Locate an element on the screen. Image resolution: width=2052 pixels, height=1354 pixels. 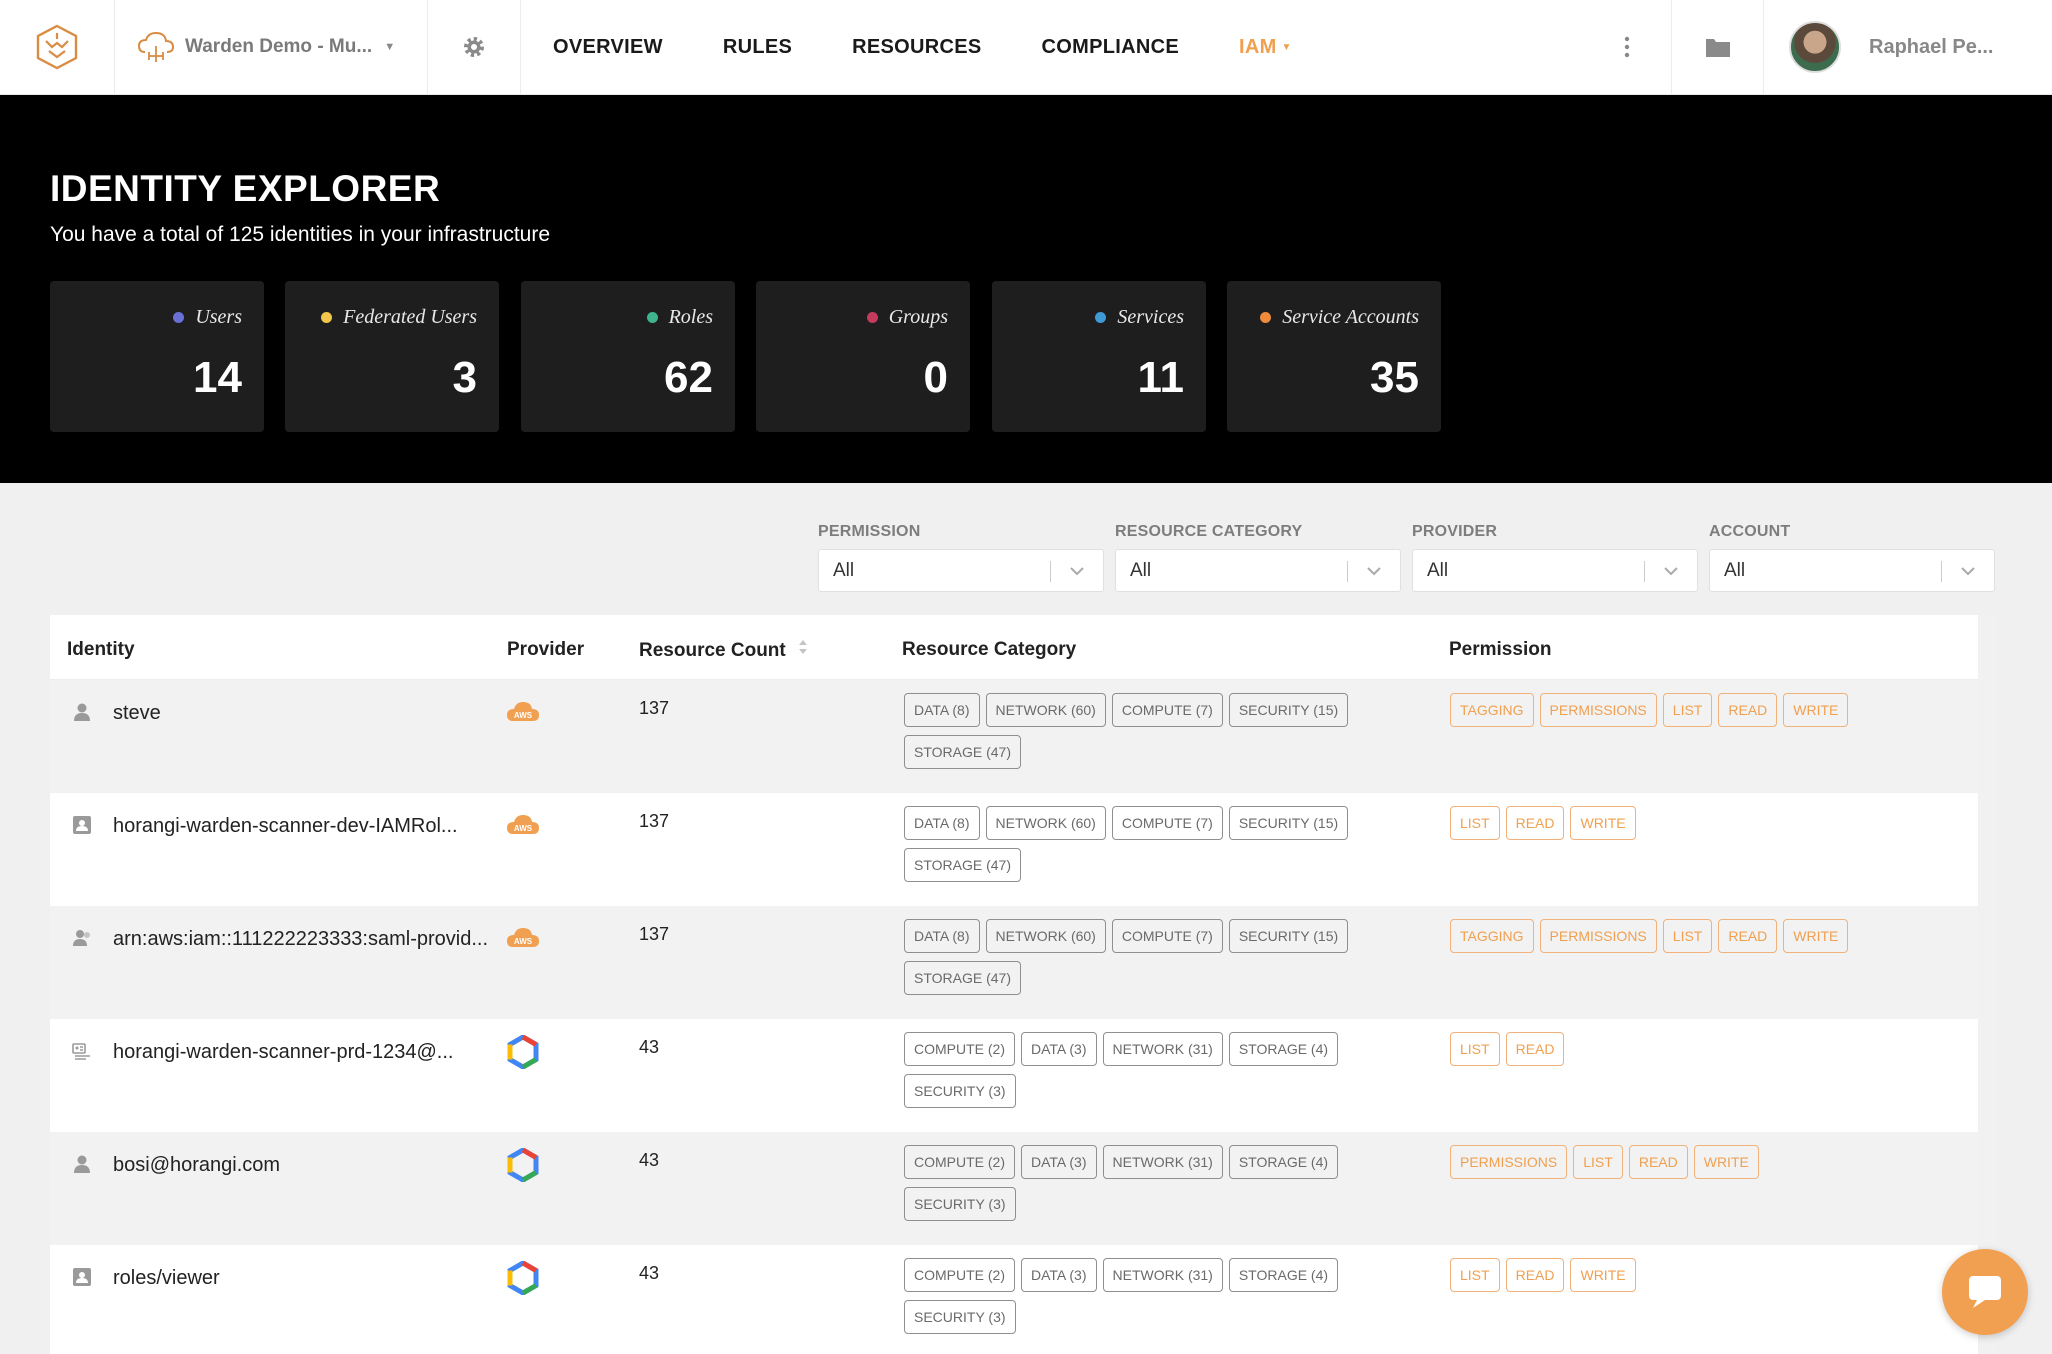
resource-category-select: All is located at coordinates (1258, 570).